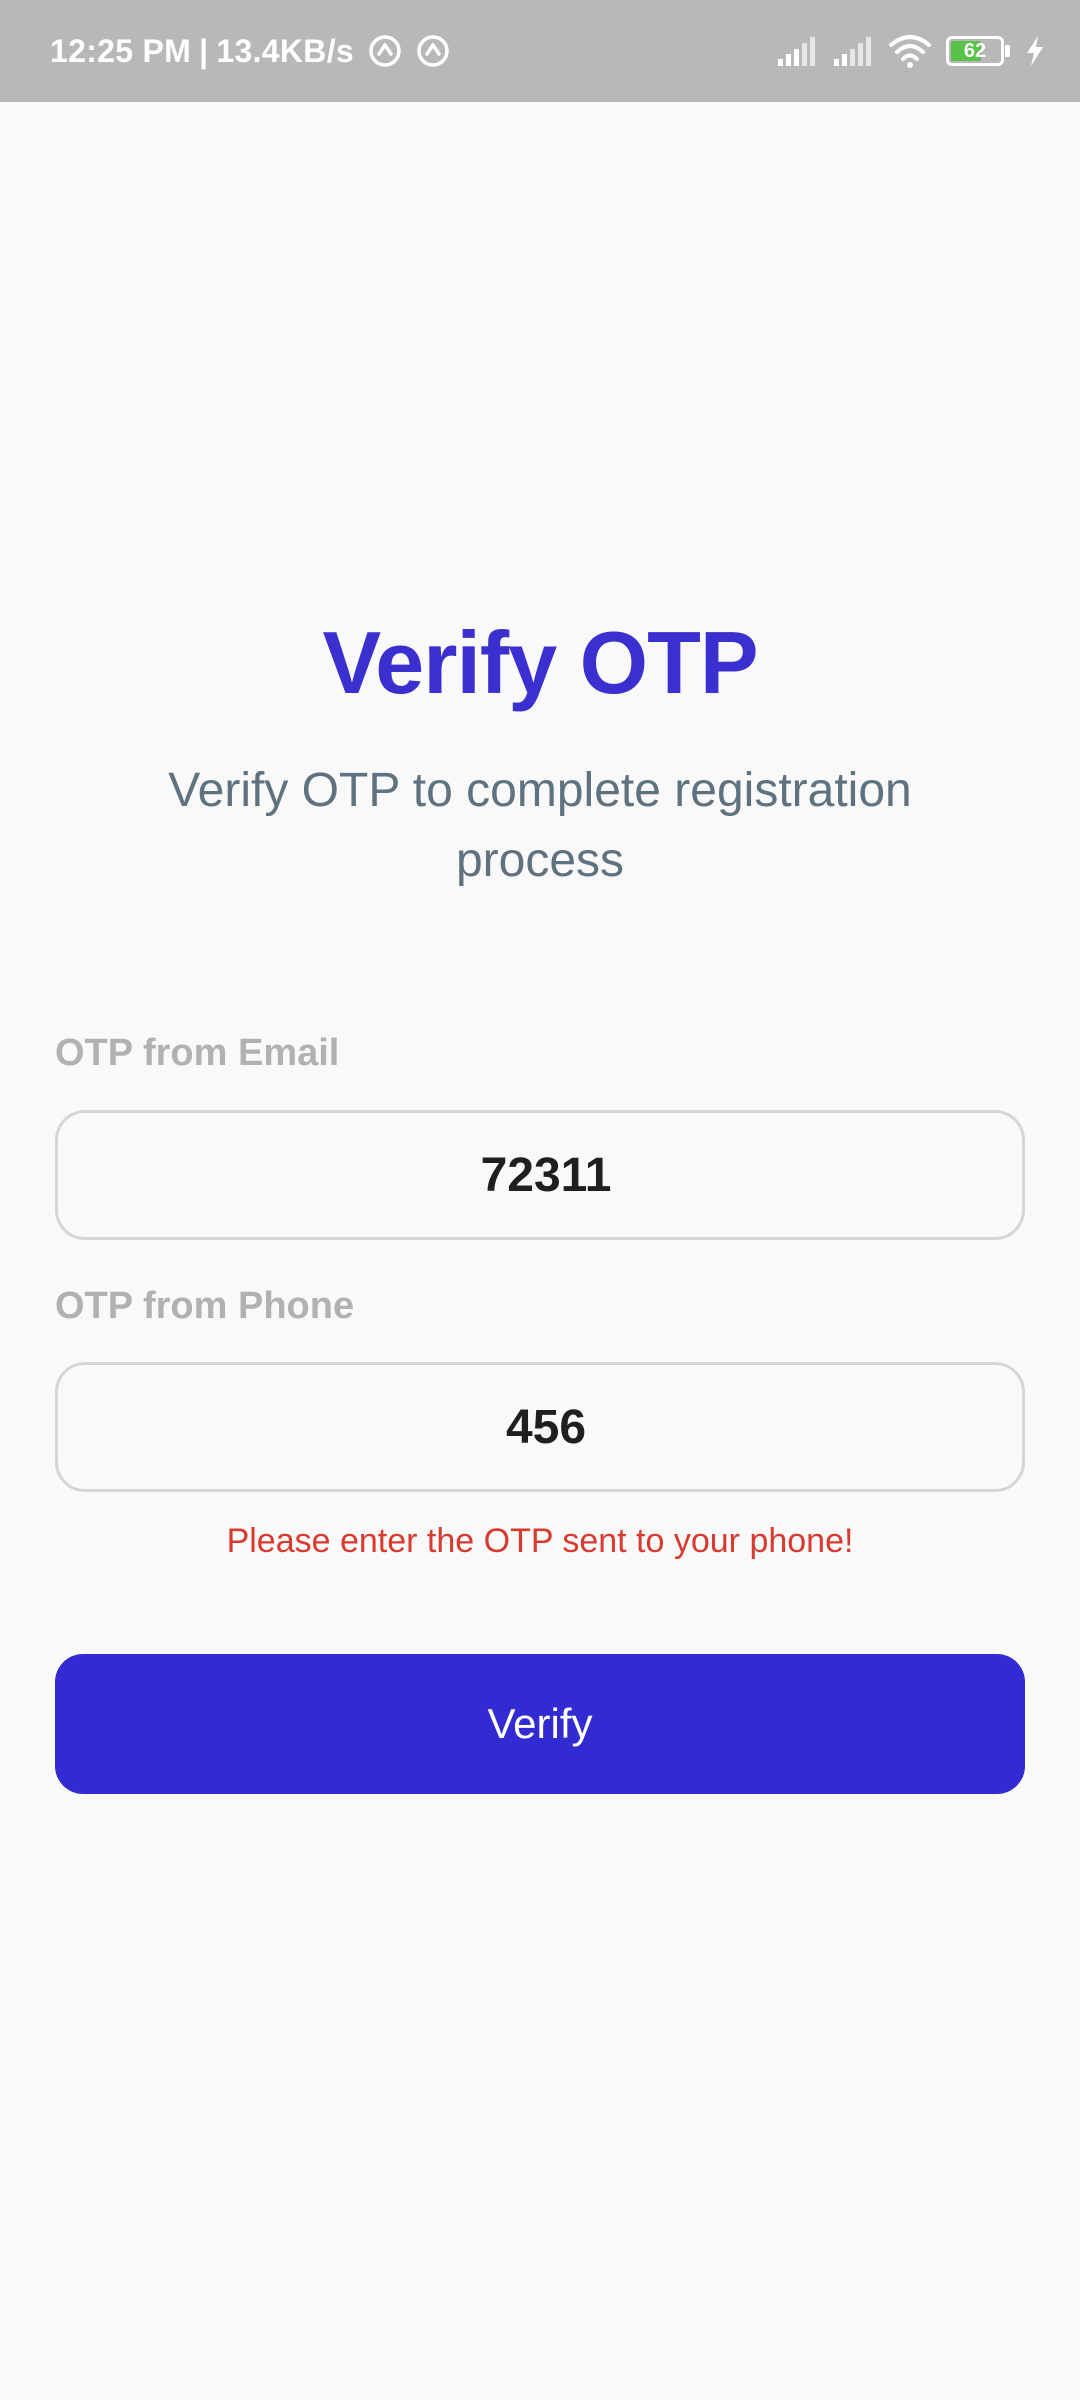 The height and width of the screenshot is (2400, 1080). What do you see at coordinates (285, 50) in the screenshot?
I see `network-speed: 13.4KB/s` at bounding box center [285, 50].